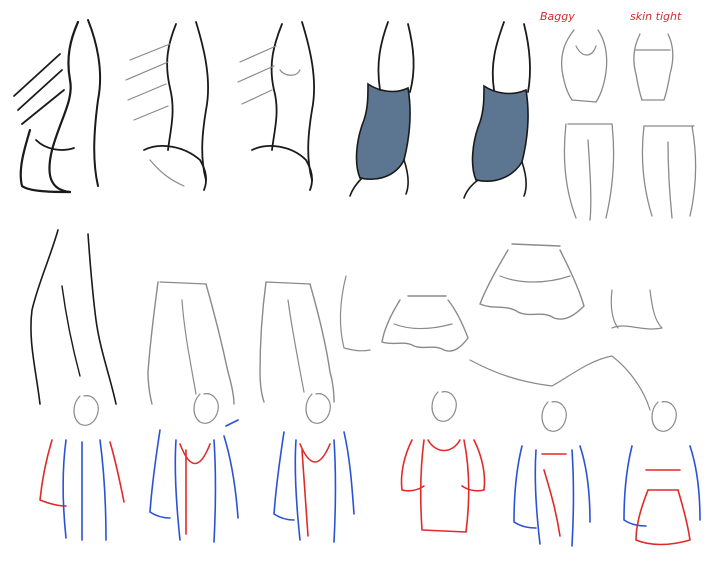  I want to click on skin-tight-pants-sketch, so click(669, 172).